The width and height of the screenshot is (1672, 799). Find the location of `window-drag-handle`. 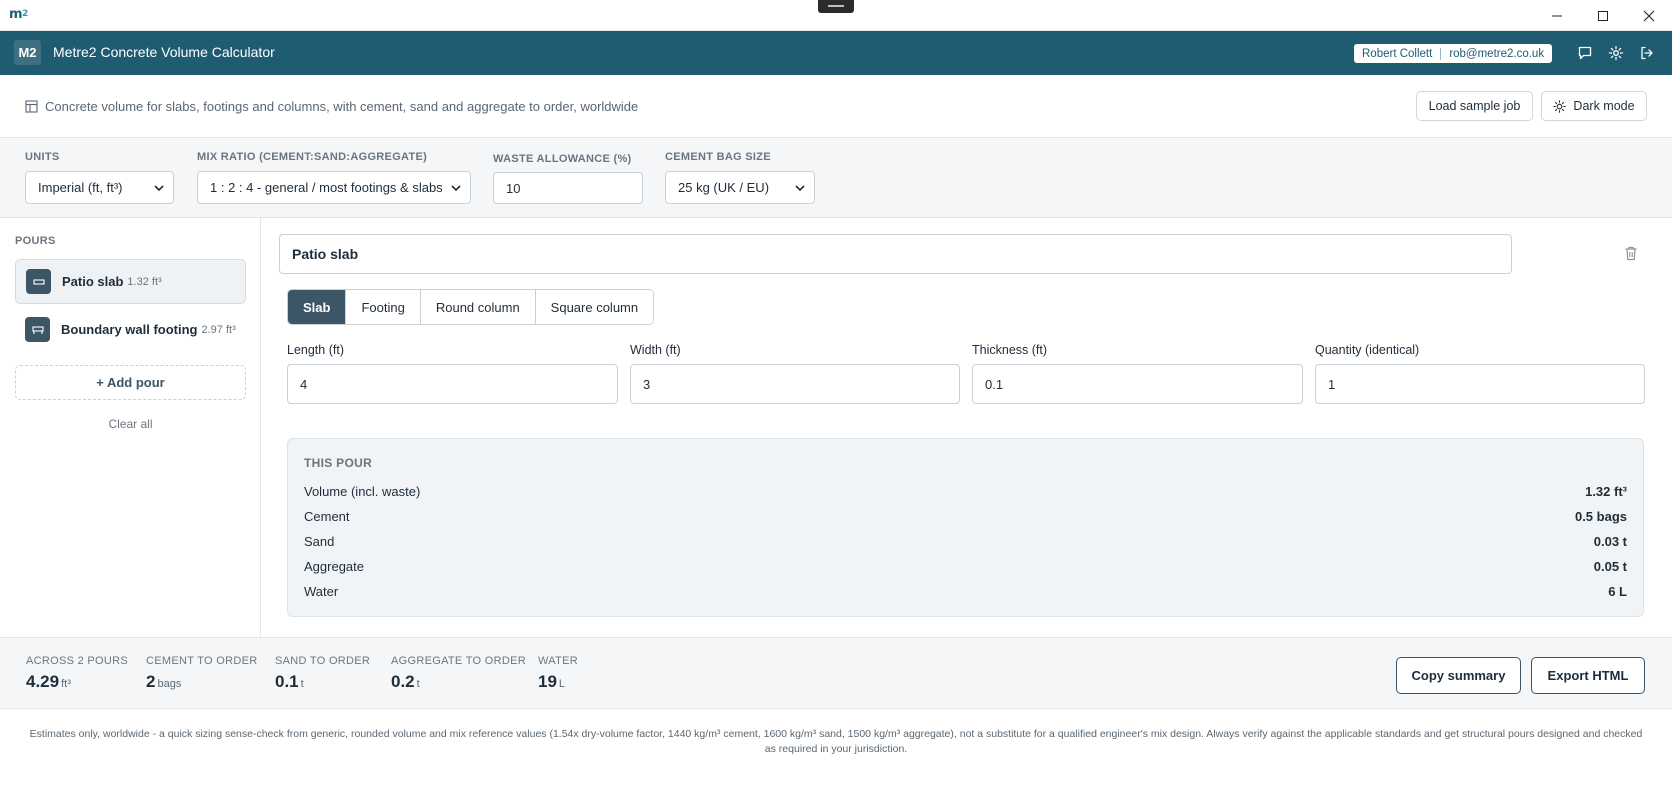

window-drag-handle is located at coordinates (836, 6).